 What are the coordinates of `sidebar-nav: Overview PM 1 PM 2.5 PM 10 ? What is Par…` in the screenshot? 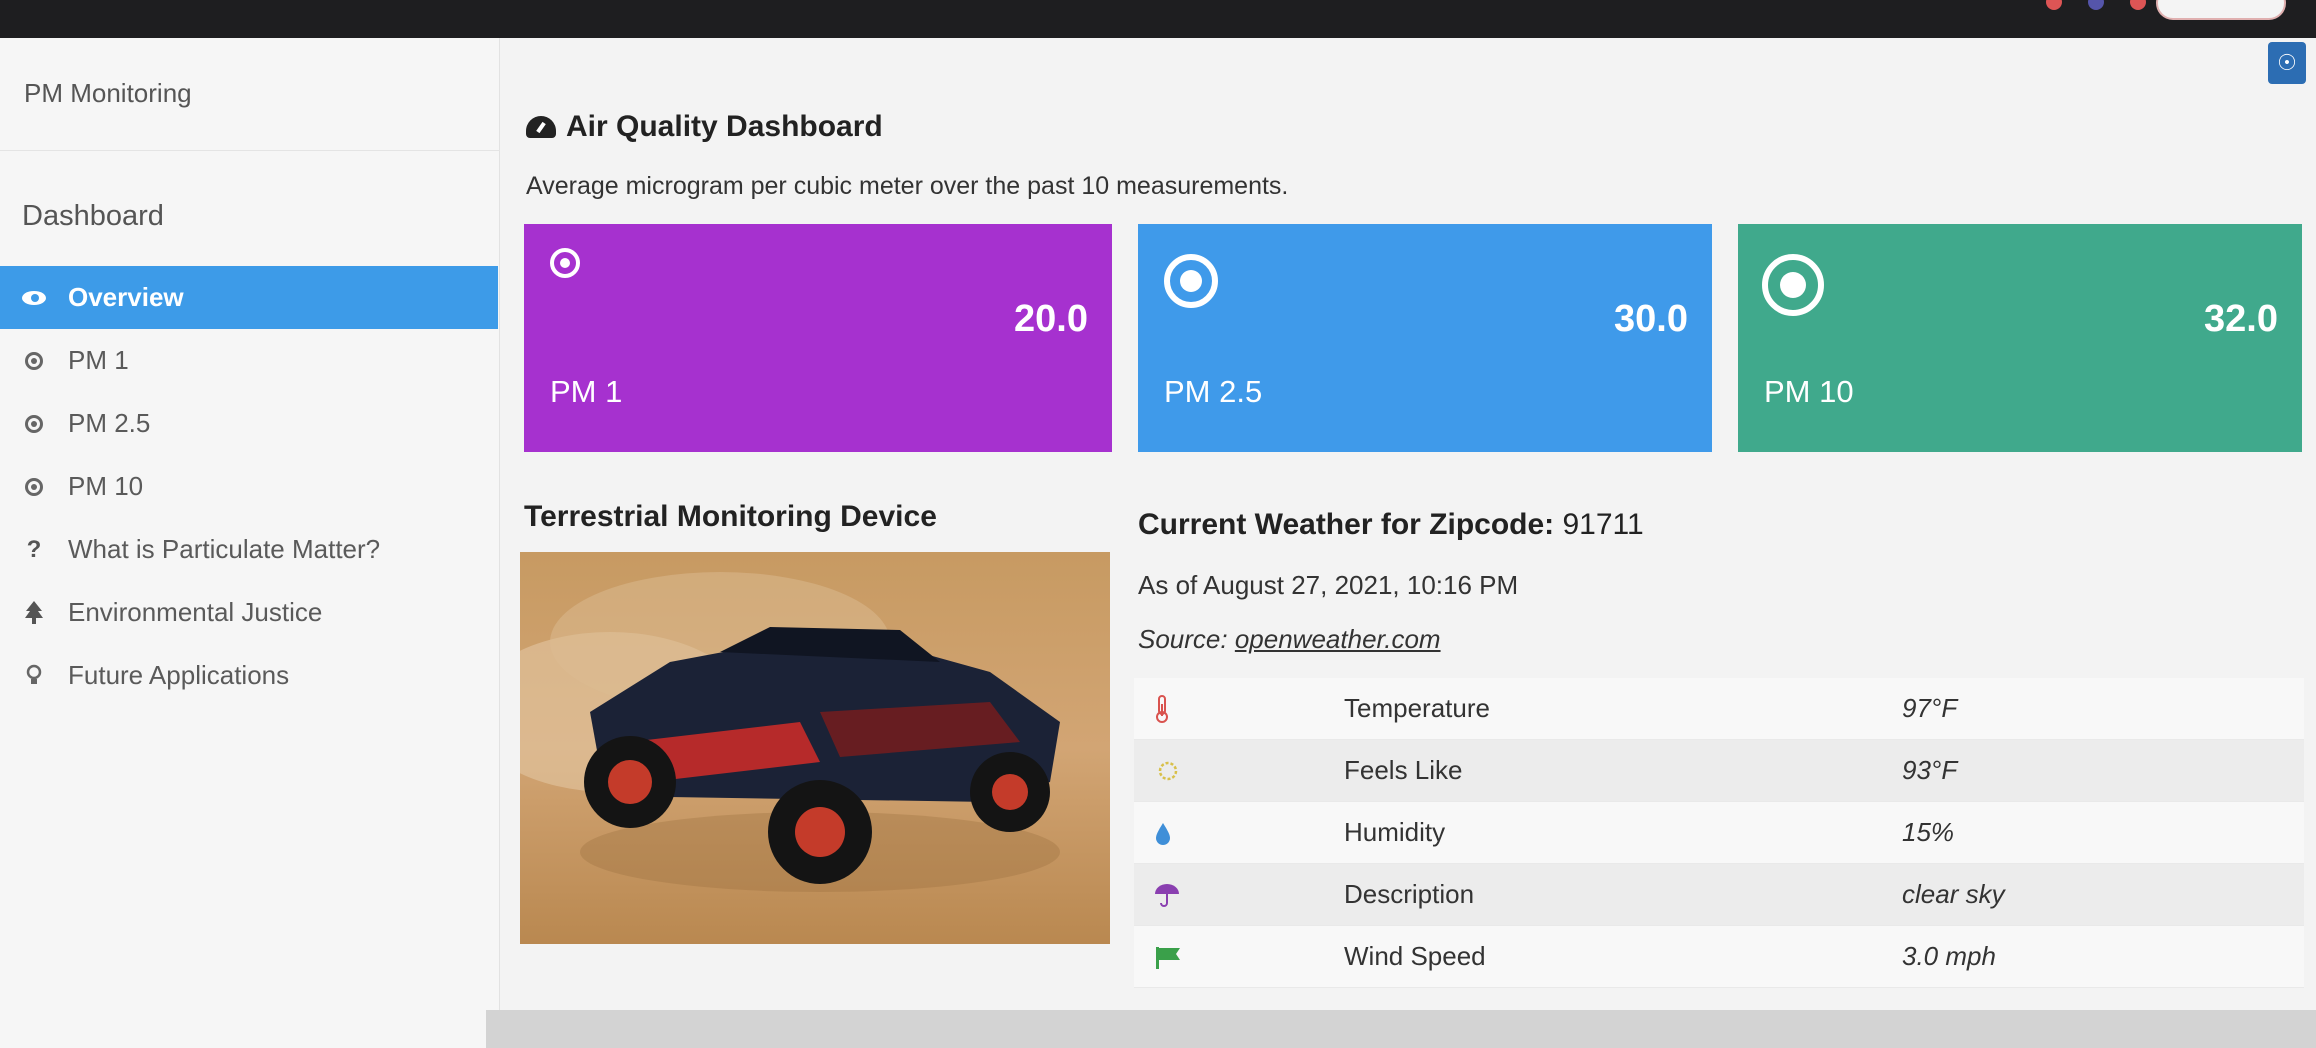 It's located at (249, 486).